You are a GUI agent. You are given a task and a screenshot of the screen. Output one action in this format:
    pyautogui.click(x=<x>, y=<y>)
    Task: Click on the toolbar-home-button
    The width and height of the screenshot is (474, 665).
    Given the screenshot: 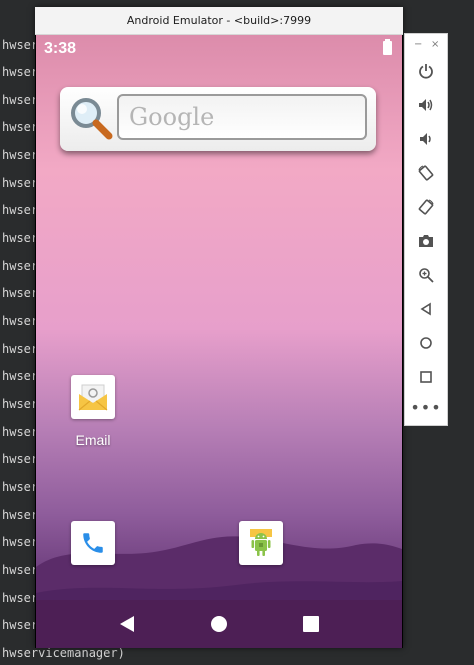 What is the action you would take?
    pyautogui.click(x=426, y=343)
    